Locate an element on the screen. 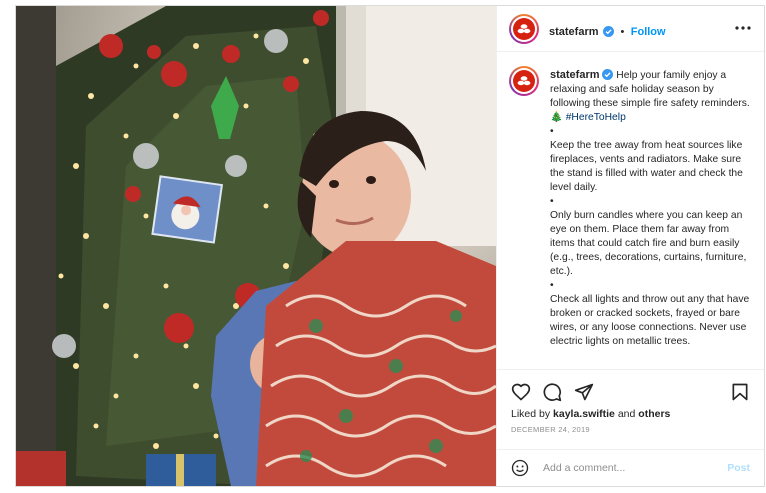 This screenshot has width=766, height=493. comment-input is located at coordinates (628, 468).